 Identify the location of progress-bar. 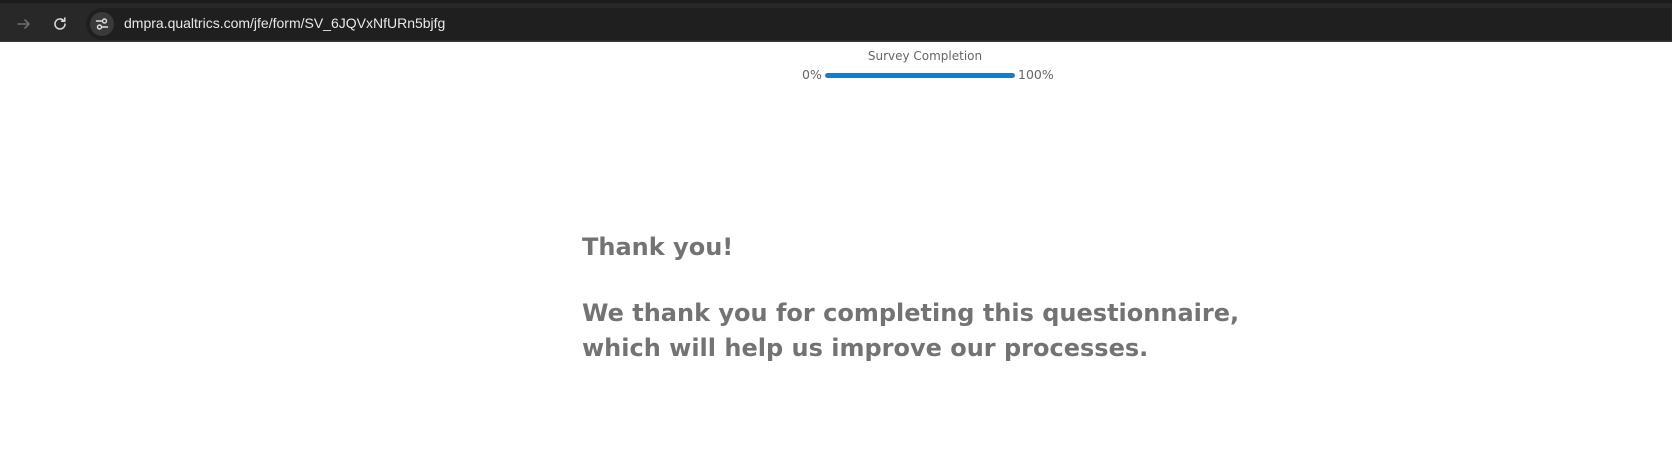
(920, 75).